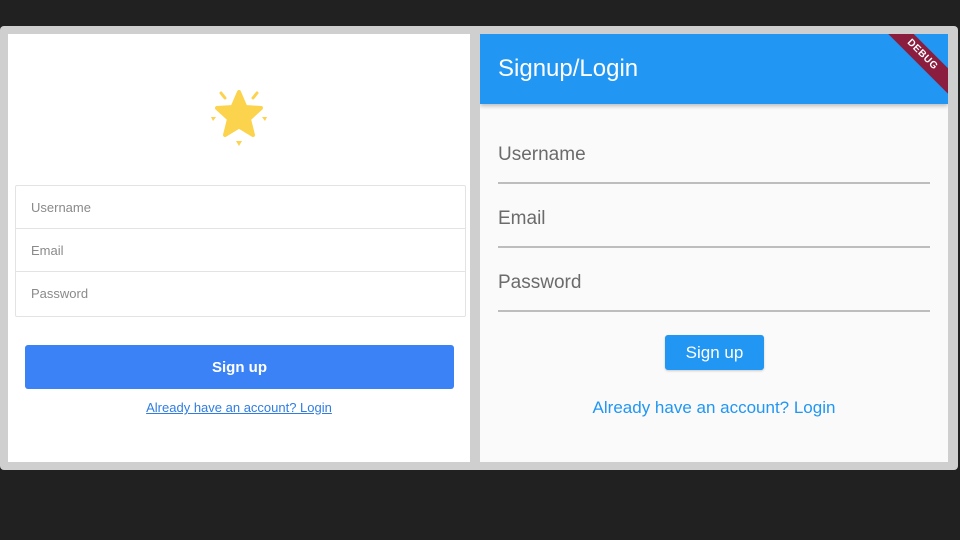  What do you see at coordinates (522, 218) in the screenshot?
I see `app-email-label: Email` at bounding box center [522, 218].